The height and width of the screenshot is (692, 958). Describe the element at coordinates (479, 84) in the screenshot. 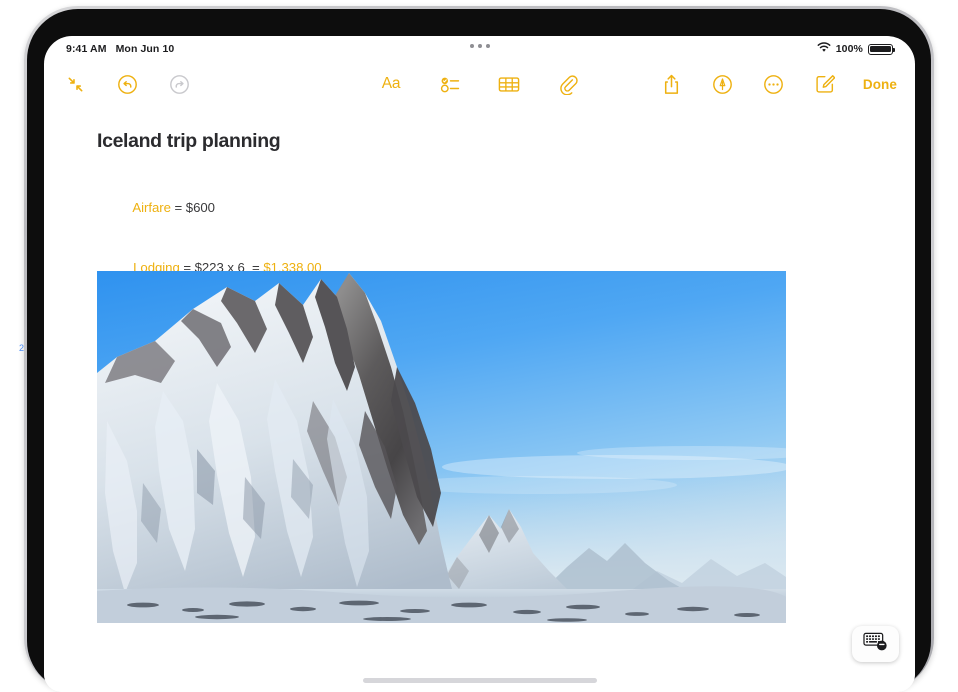

I see `note-toolbar: Aa Done` at that location.